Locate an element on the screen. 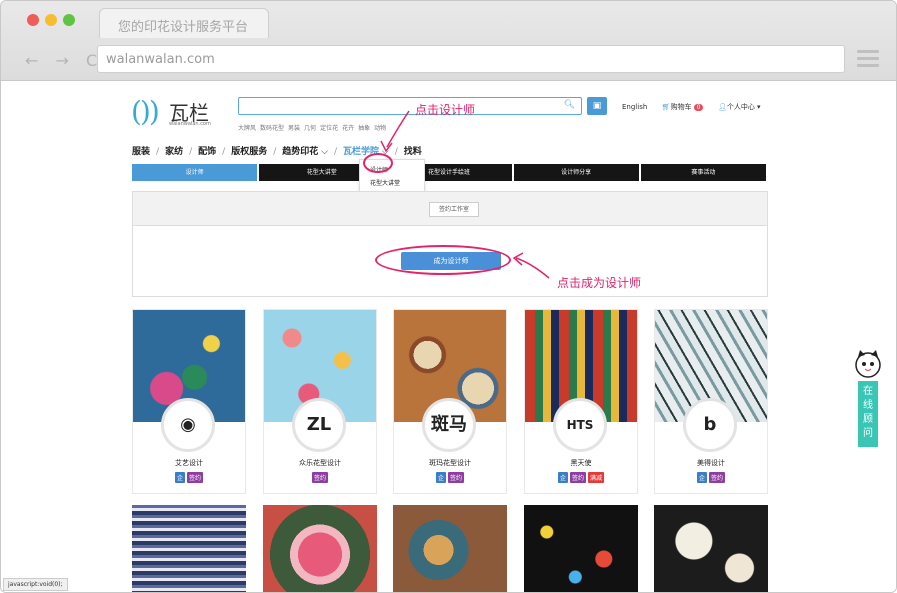 The height and width of the screenshot is (593, 897). hot-tag: 花卉 is located at coordinates (348, 128).